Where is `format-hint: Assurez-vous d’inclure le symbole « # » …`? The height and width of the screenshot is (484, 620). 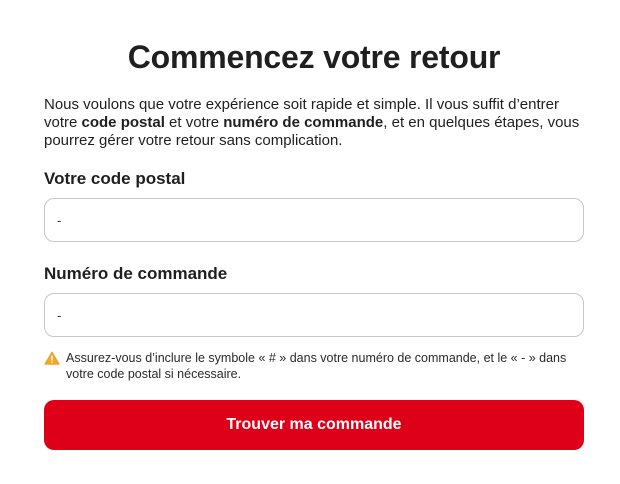
format-hint: Assurez-vous d’inclure le symbole « # » … is located at coordinates (316, 366).